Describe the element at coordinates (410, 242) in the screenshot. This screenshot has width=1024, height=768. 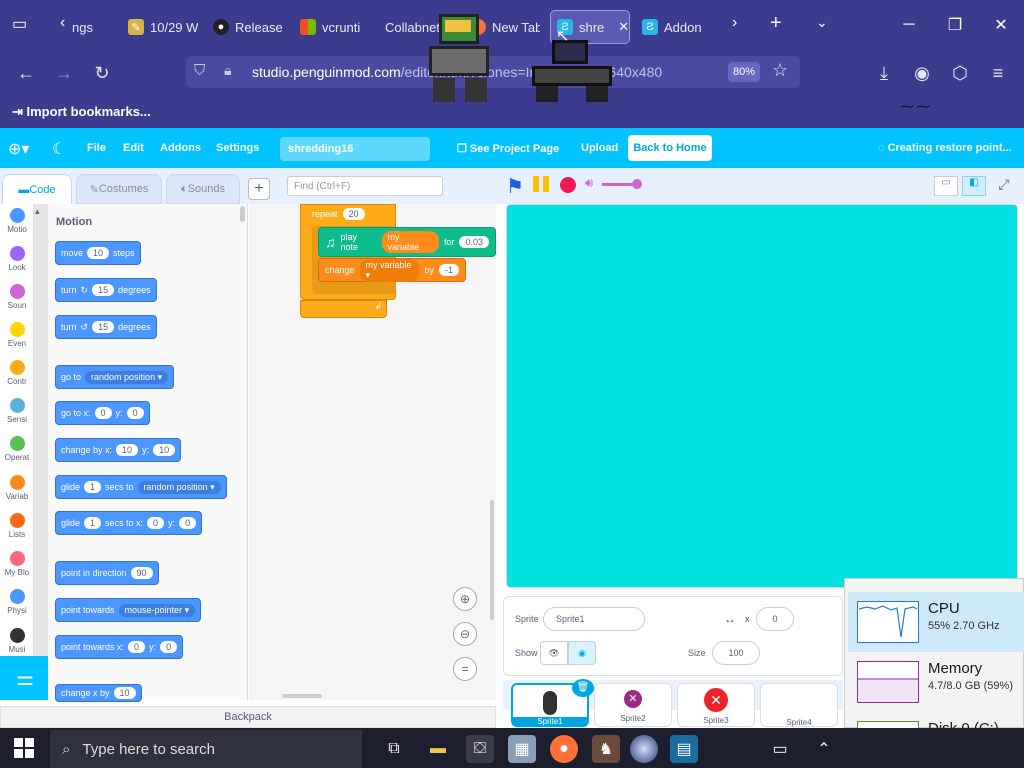
I see `variable-reporter: my variable` at that location.